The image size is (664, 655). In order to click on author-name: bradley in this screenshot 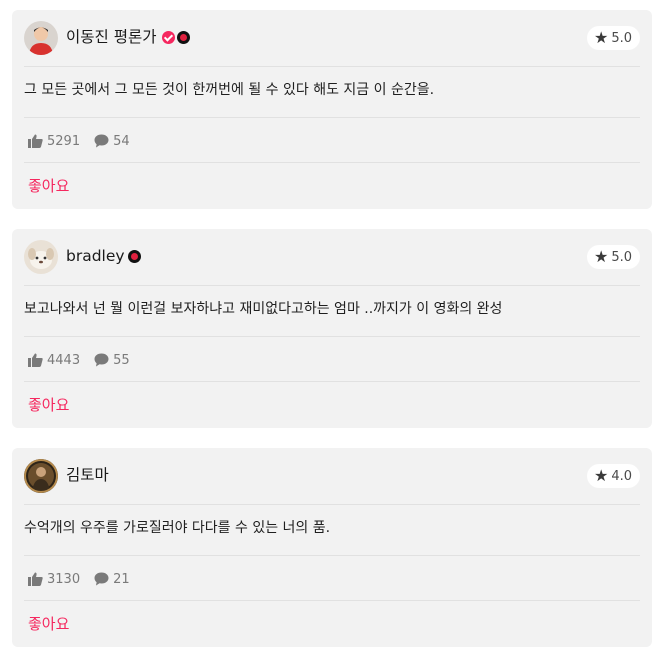, I will do `click(95, 256)`.